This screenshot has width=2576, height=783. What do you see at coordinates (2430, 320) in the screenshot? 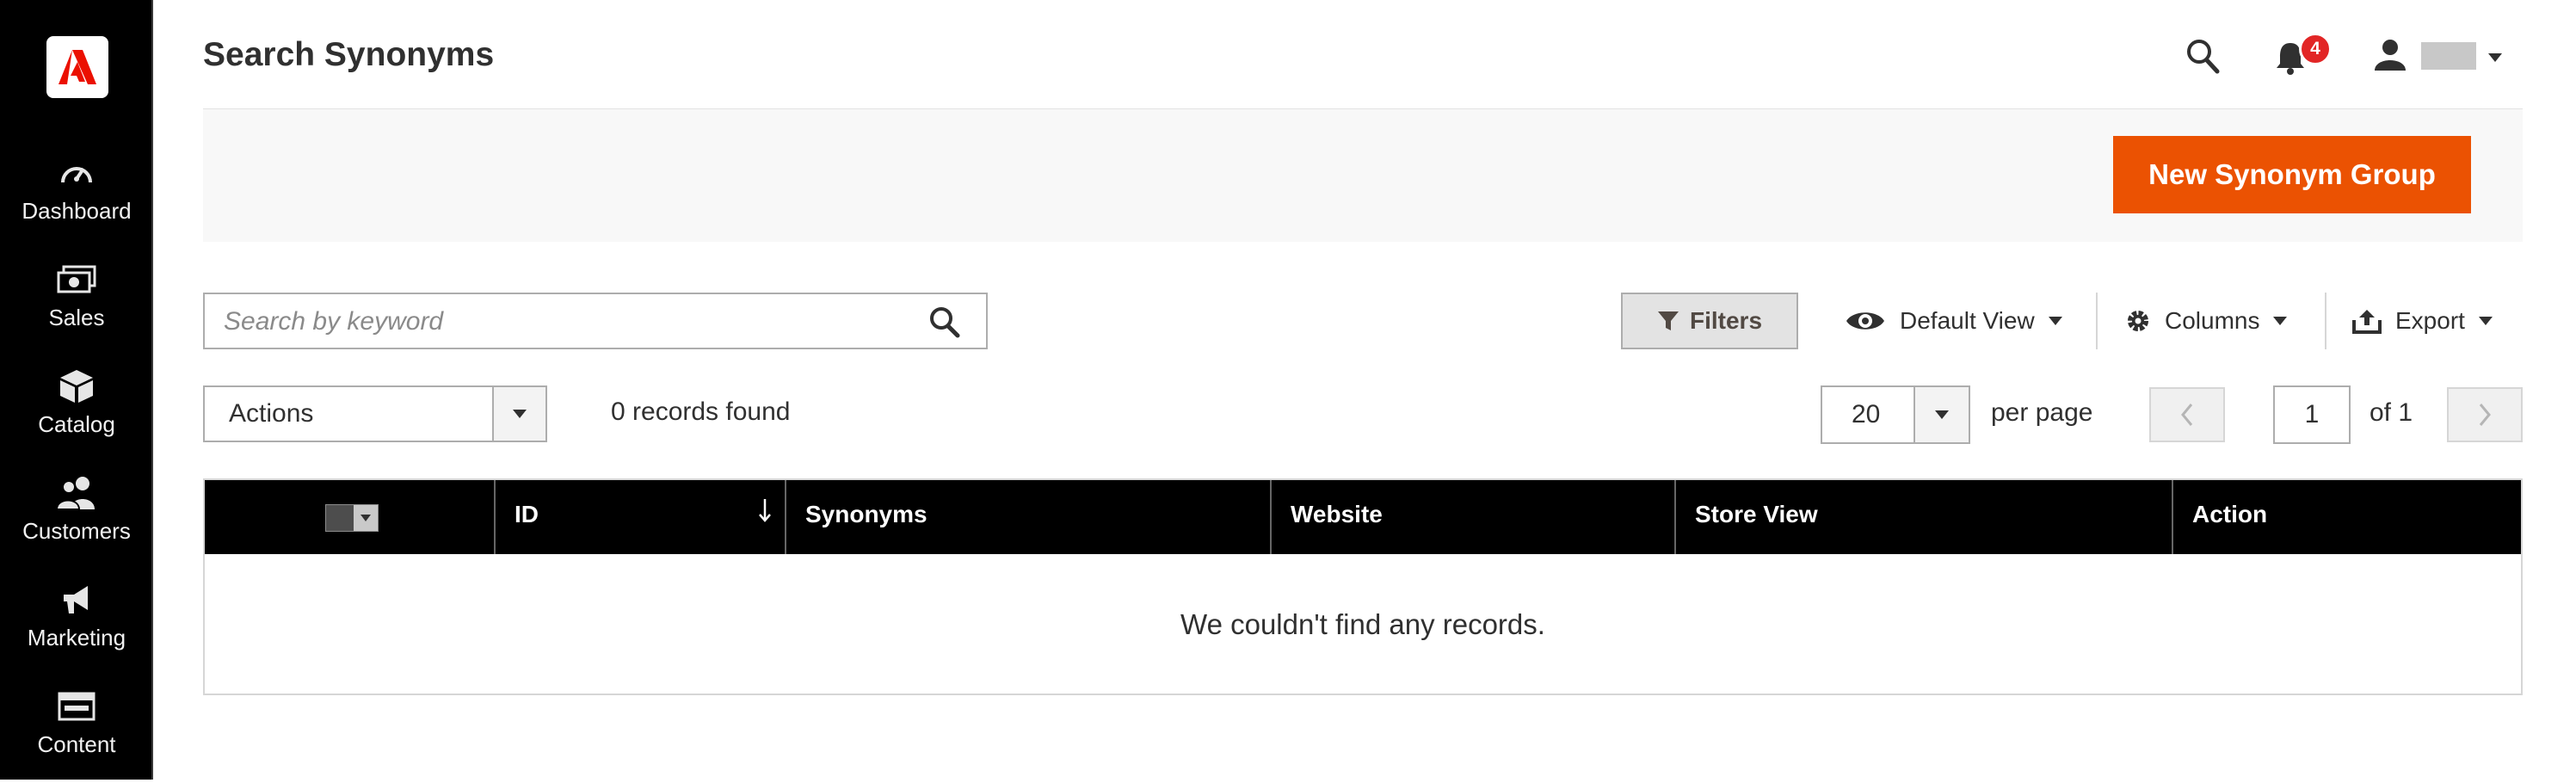
I see `export-label: Export` at bounding box center [2430, 320].